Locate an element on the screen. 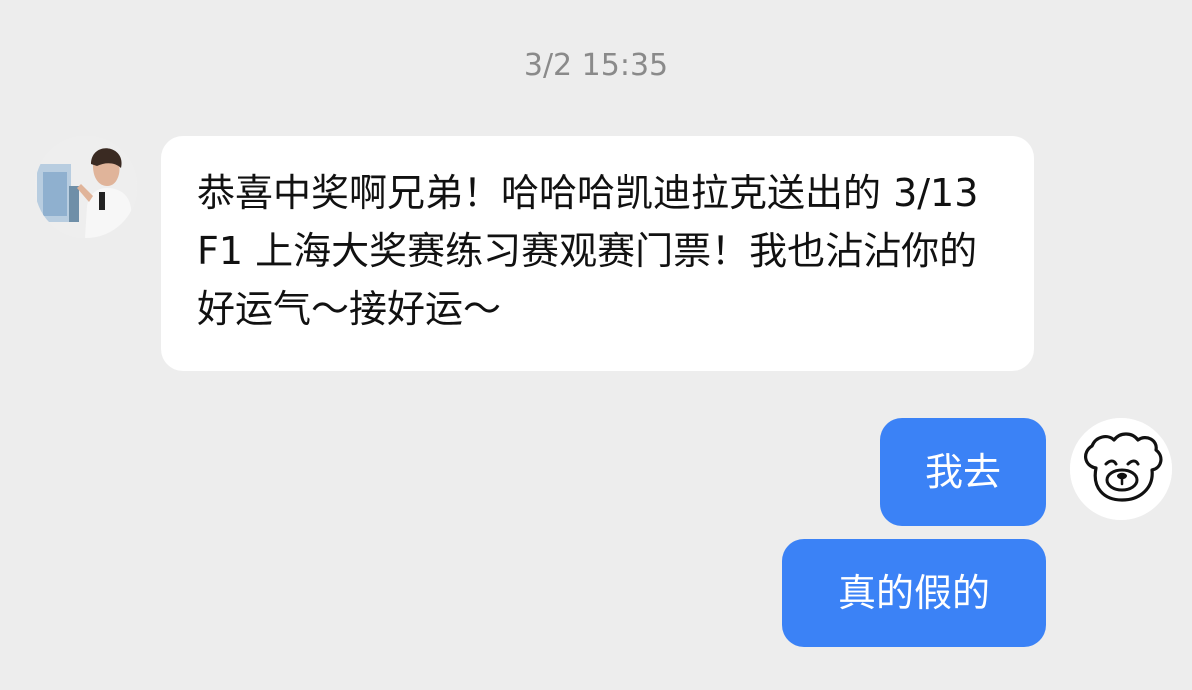 This screenshot has height=690, width=1192. self-avatar is located at coordinates (1121, 469).